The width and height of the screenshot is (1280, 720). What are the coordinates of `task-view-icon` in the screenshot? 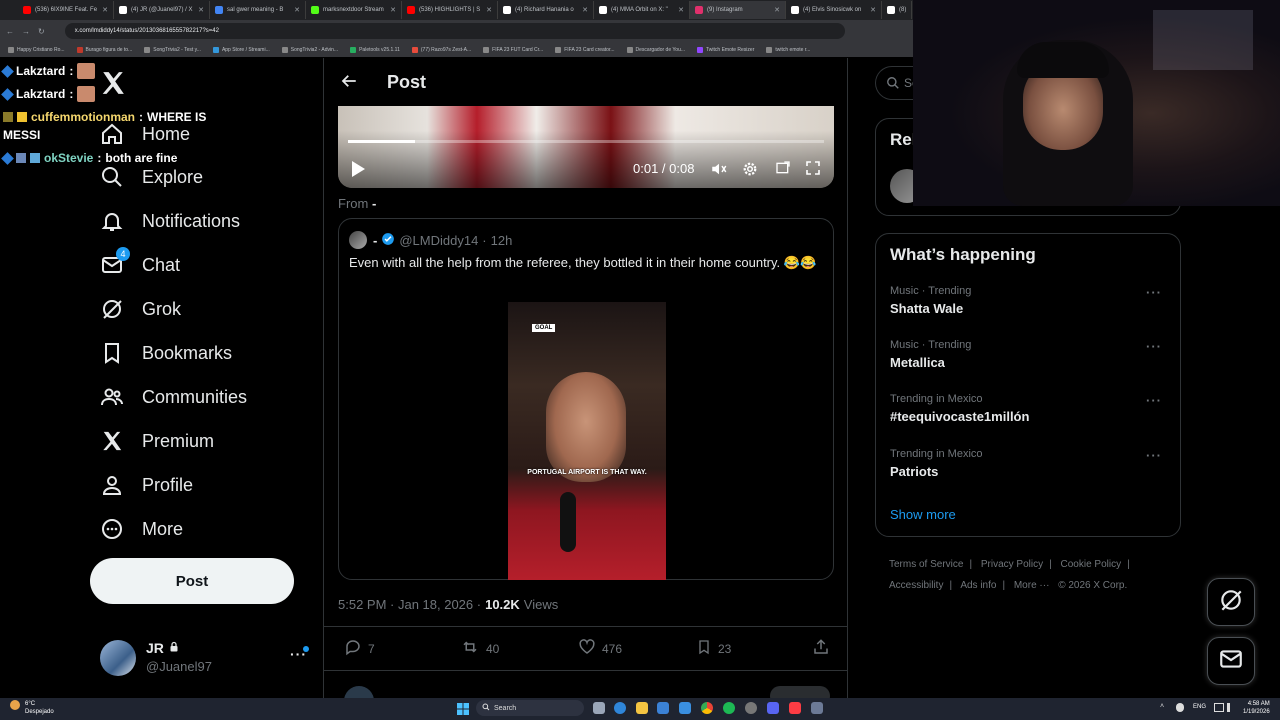 It's located at (599, 708).